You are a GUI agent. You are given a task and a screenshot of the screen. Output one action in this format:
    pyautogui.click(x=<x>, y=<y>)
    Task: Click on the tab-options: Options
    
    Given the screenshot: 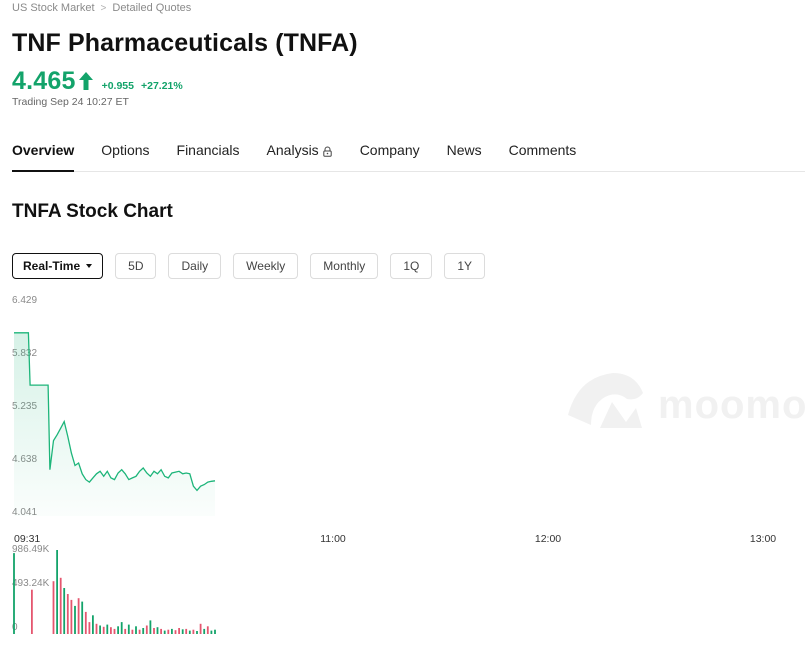 What is the action you would take?
    pyautogui.click(x=125, y=156)
    